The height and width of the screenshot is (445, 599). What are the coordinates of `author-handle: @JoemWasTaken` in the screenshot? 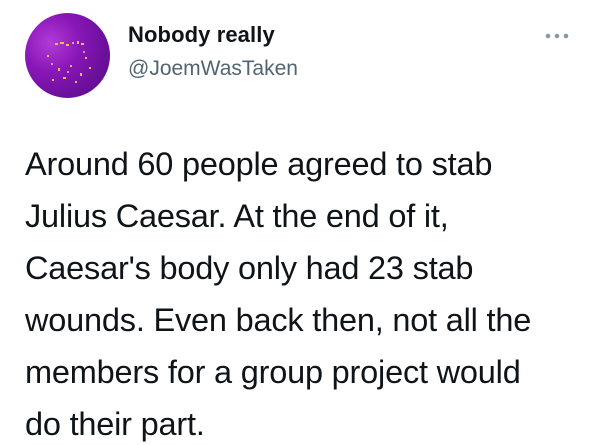 It's located at (213, 69).